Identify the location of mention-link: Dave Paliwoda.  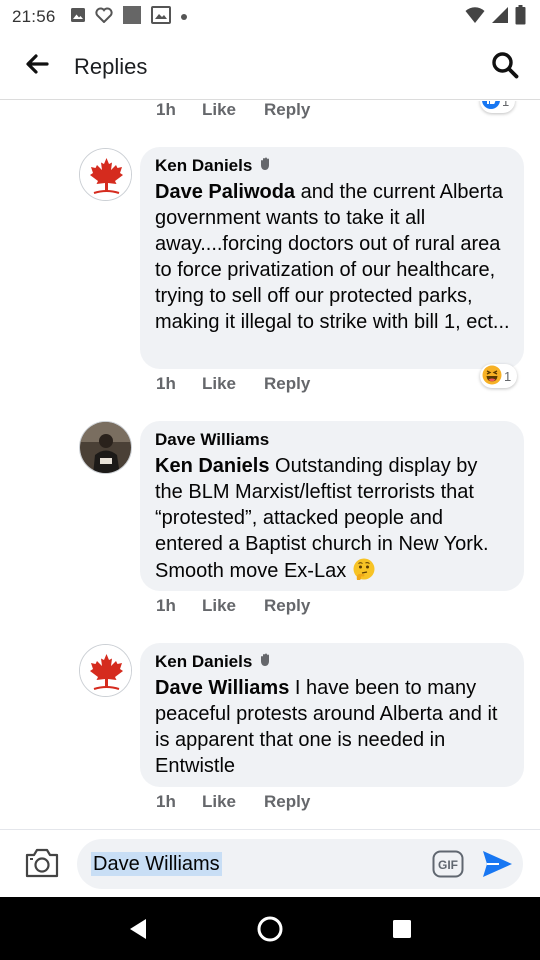
(225, 192).